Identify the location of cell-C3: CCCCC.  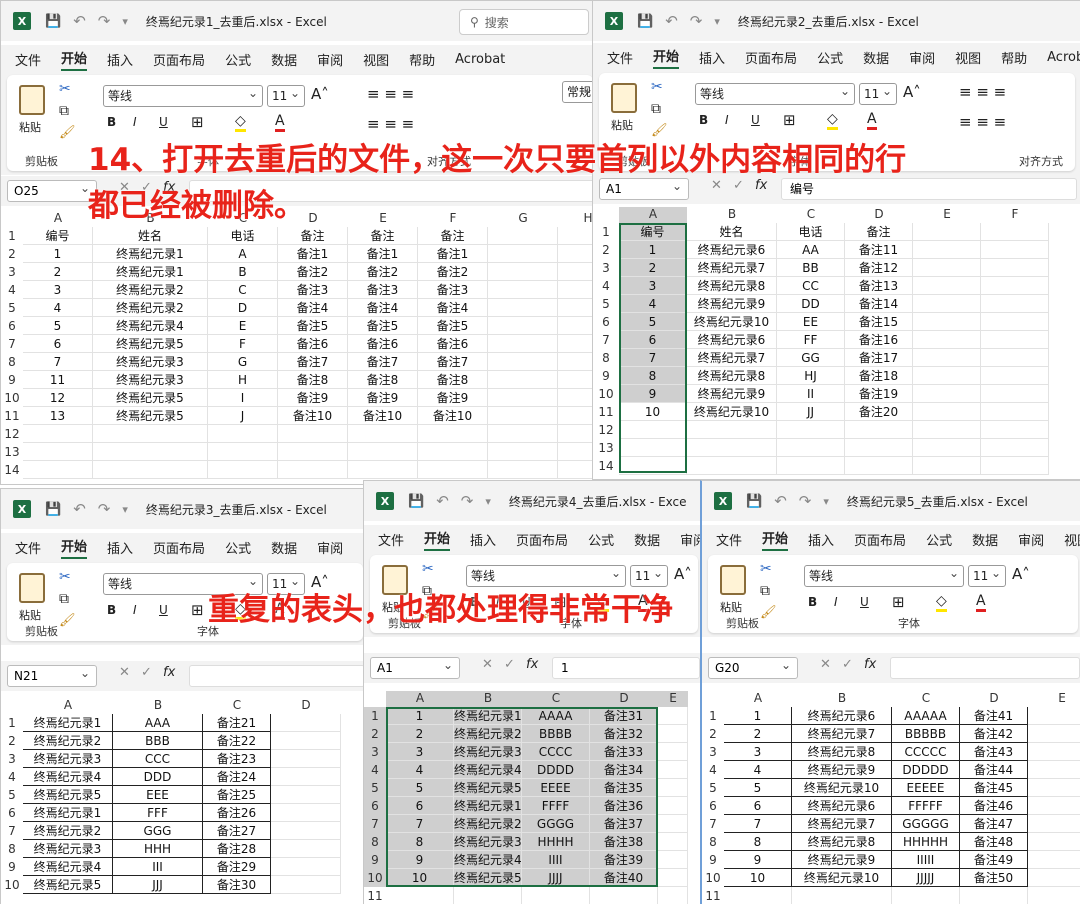
(926, 752).